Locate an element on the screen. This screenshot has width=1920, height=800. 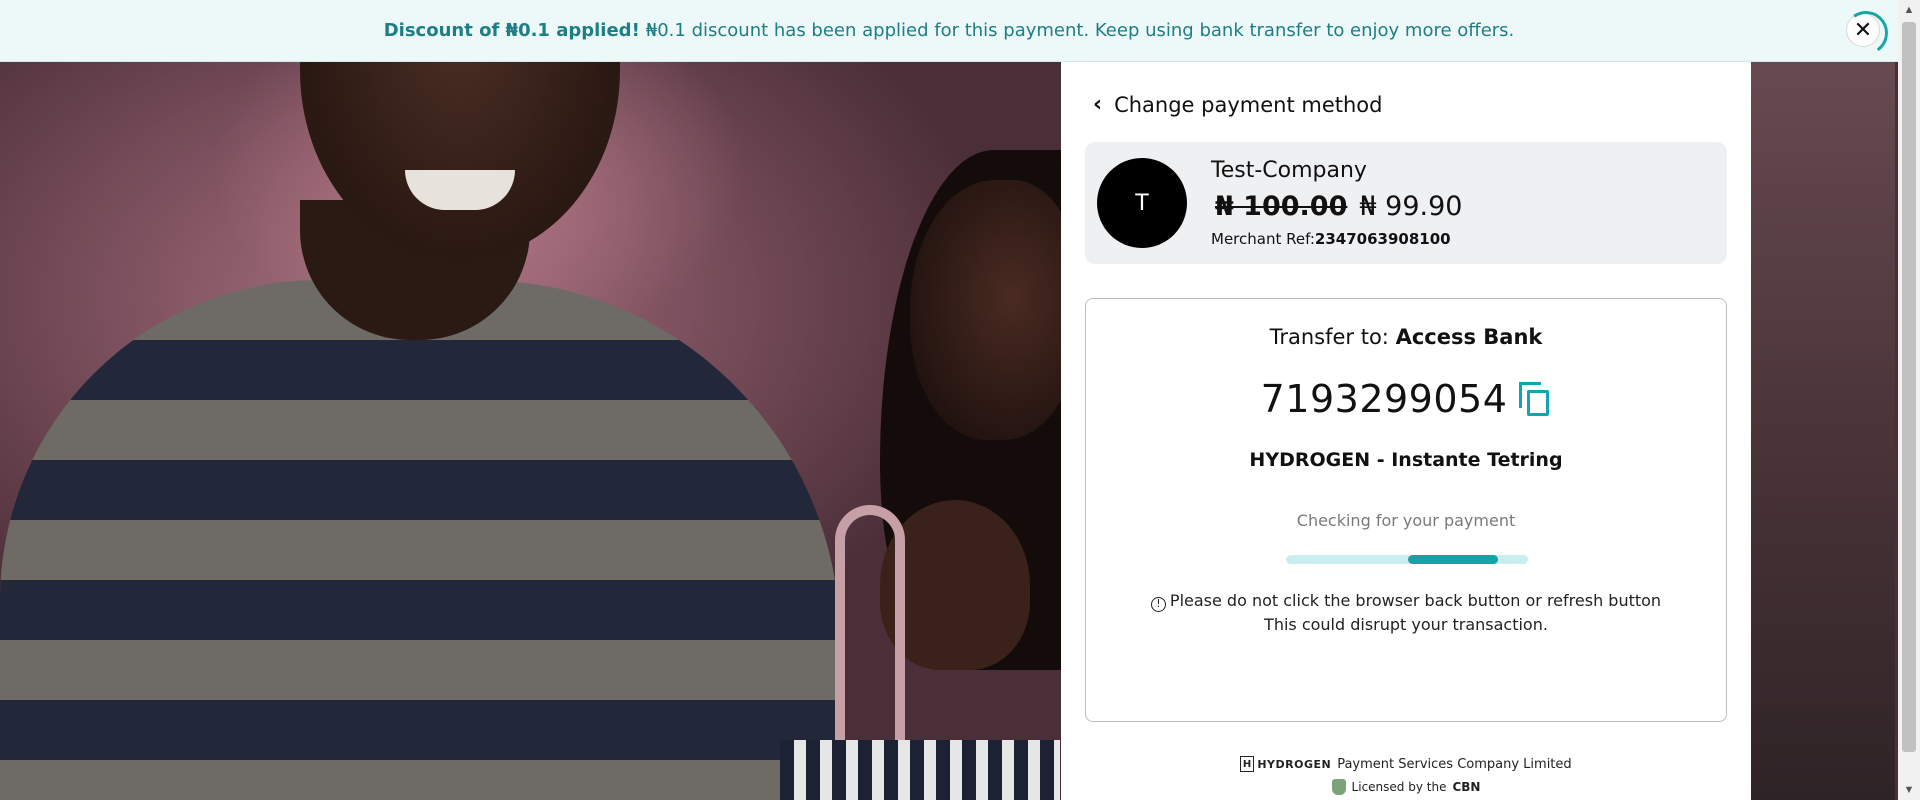
scrollbar-thumb is located at coordinates (1909, 387).